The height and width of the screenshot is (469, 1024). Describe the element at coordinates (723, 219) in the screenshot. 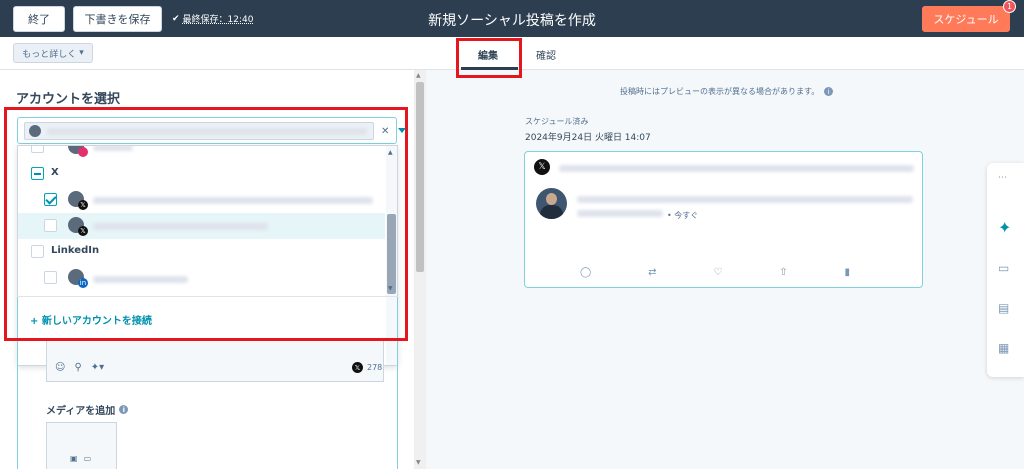

I see `post-preview-card: 𝕏 • 今すぐ ◯ ⇄ ♡ ⇧ ▮` at that location.